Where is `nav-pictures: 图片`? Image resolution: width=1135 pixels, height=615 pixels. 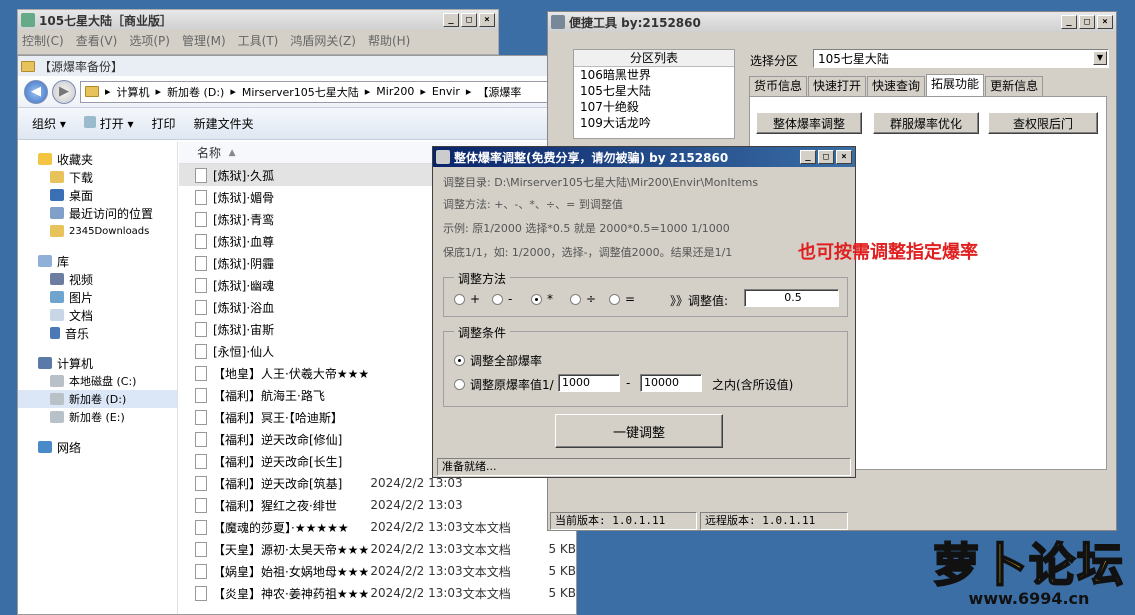 nav-pictures: 图片 is located at coordinates (97, 297).